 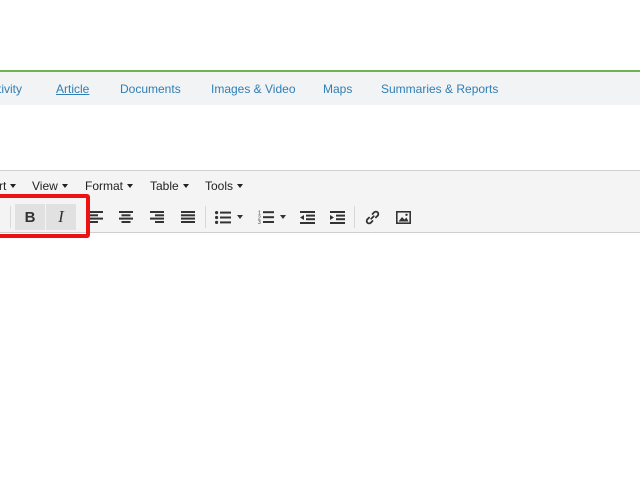 What do you see at coordinates (337, 89) in the screenshot?
I see `tab-maps: Maps` at bounding box center [337, 89].